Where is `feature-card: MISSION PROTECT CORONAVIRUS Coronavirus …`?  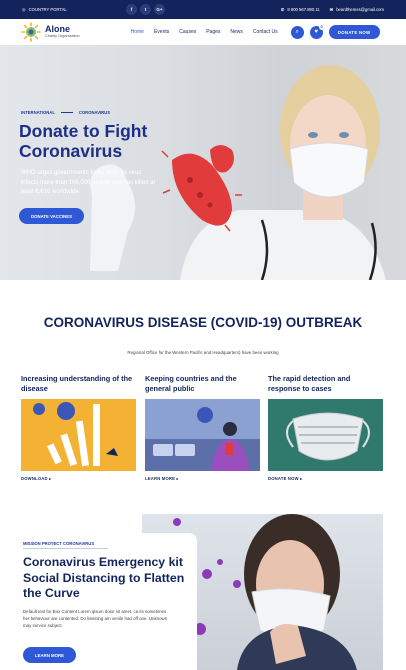
feature-card: MISSION PROTECT CORONAVIRUS Coronavirus … is located at coordinates (106, 601).